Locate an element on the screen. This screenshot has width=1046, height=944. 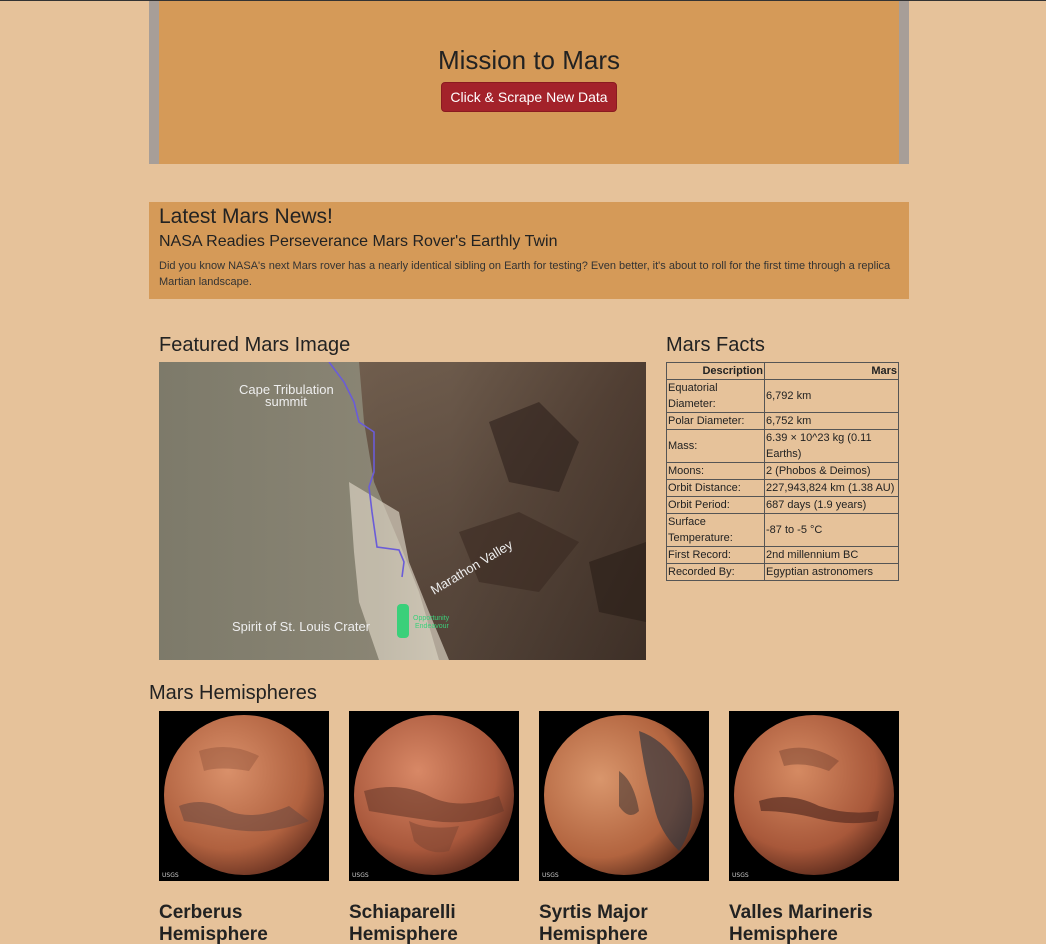
table-row: Moons: 2 (Phobos & Deimos) is located at coordinates (782, 471).